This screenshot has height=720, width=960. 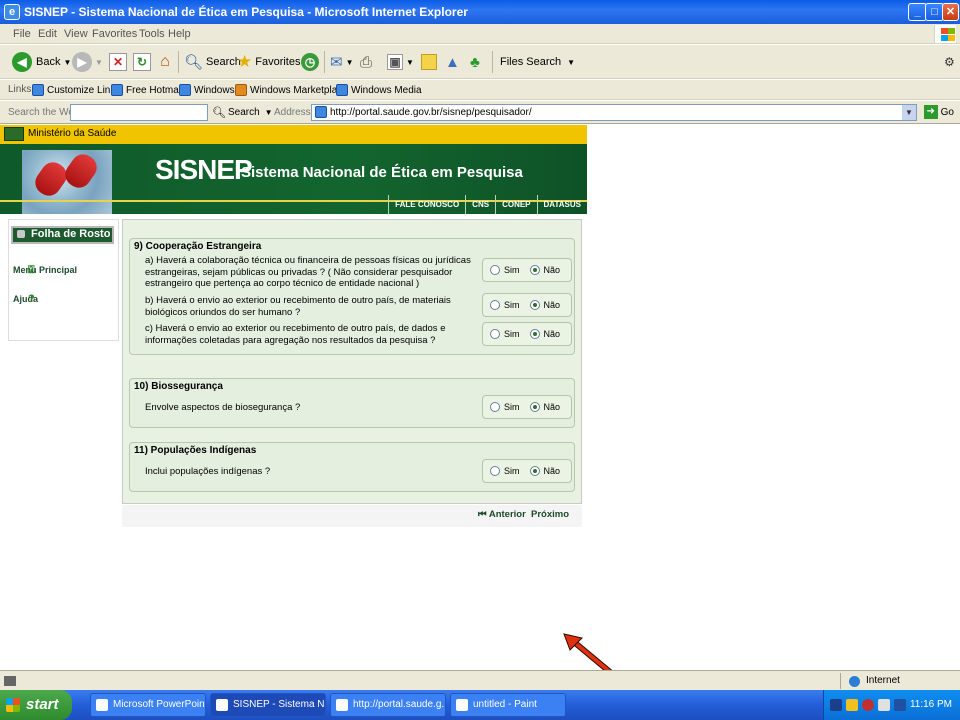 I want to click on folha-de-rosto-button: Folha de Rosto, so click(x=62, y=235).